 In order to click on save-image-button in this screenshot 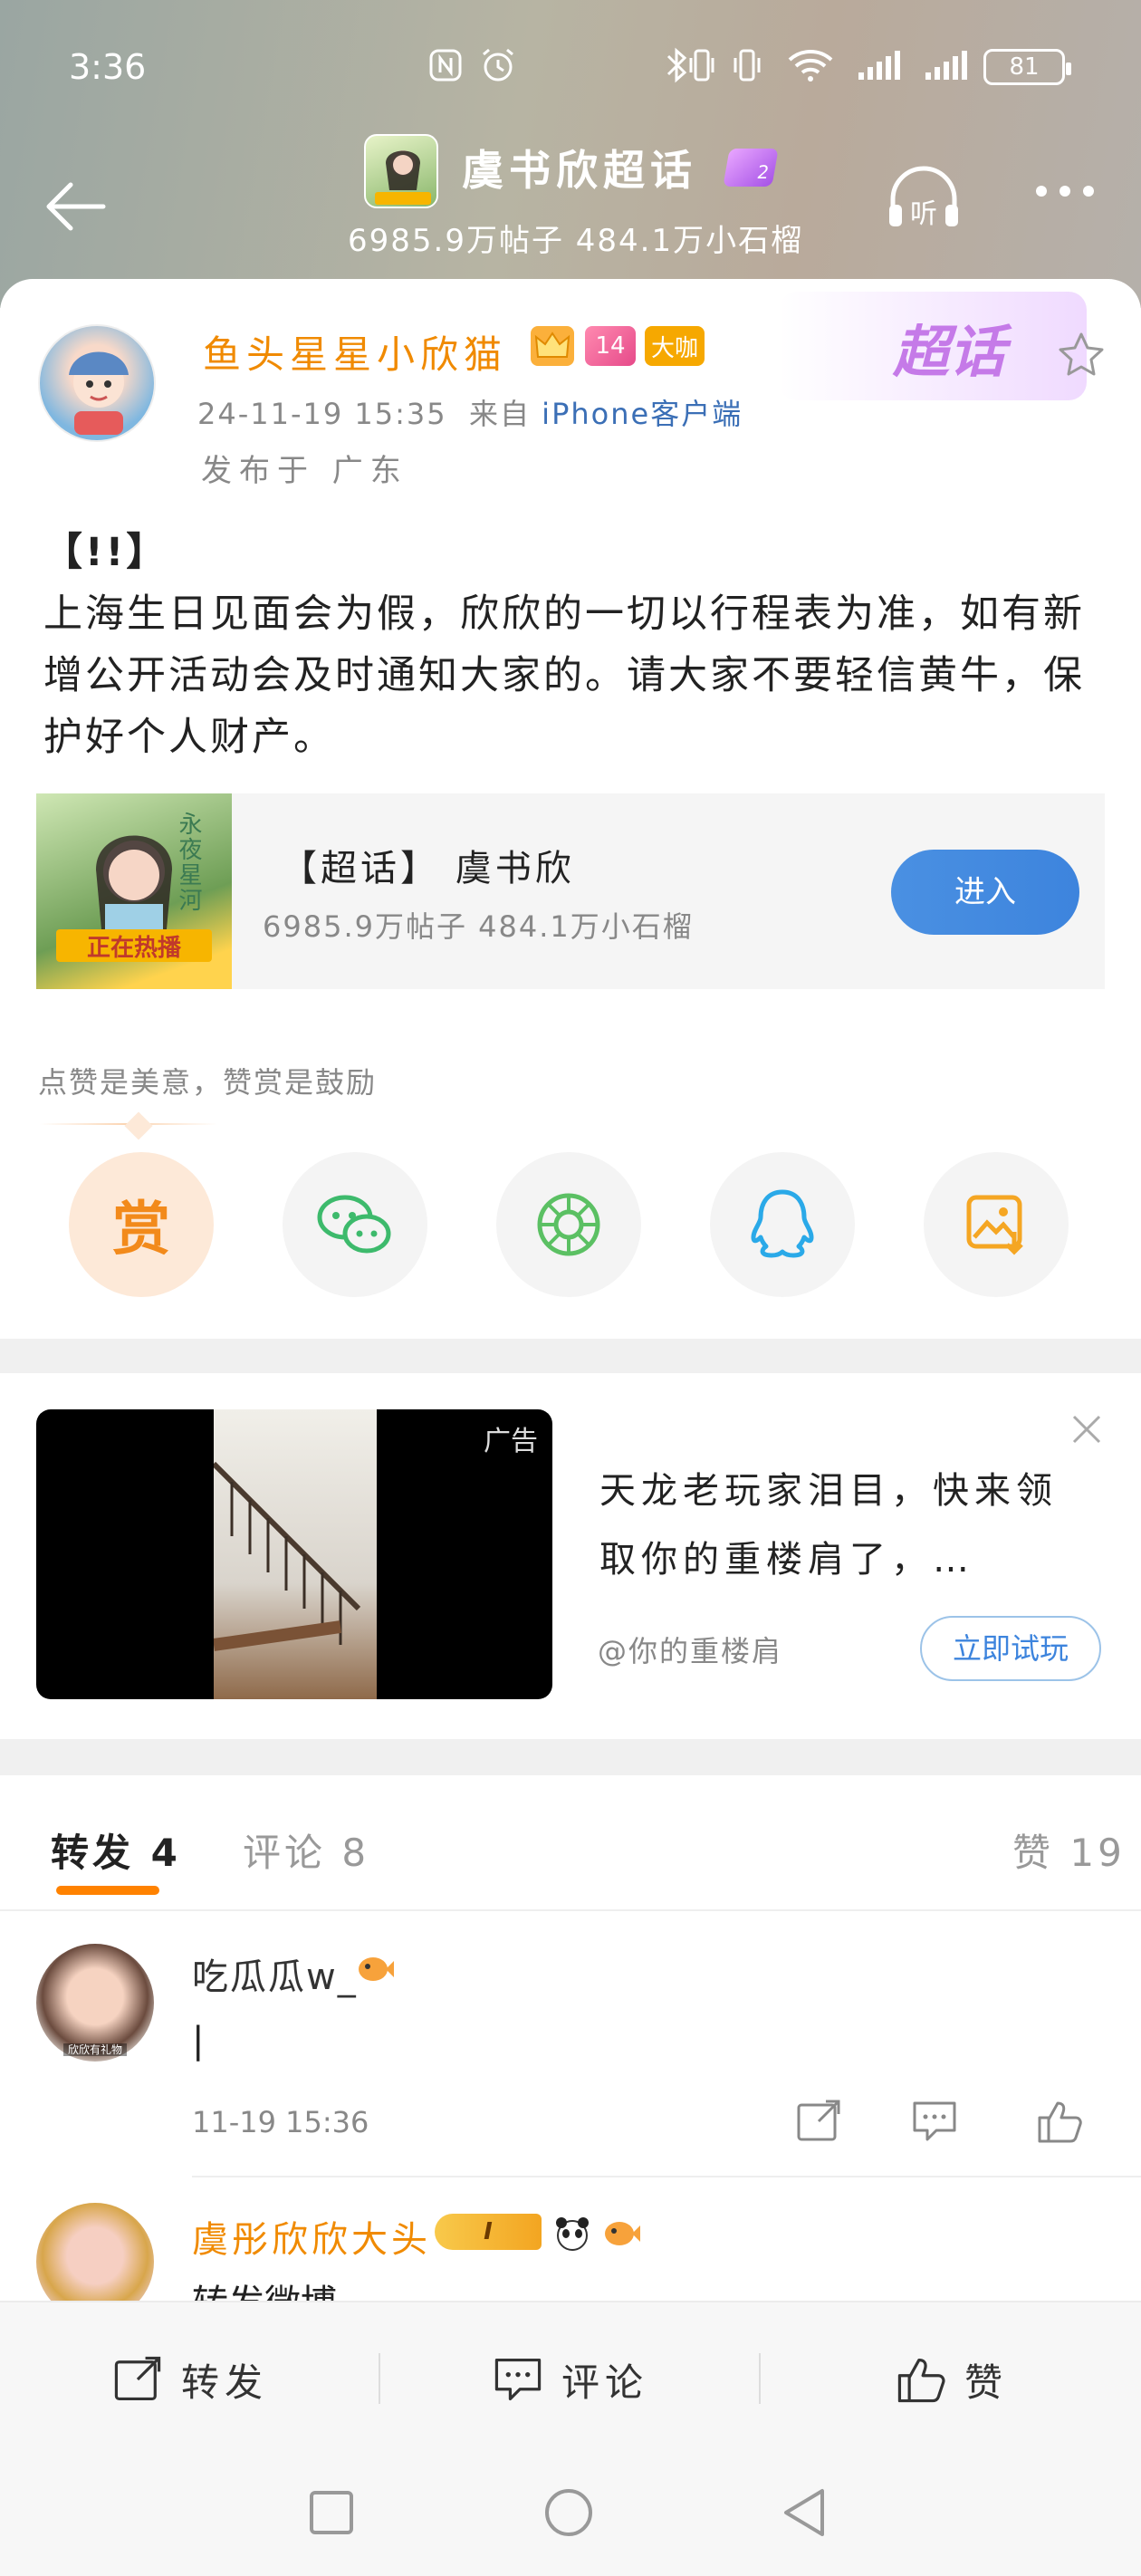, I will do `click(997, 1224)`.